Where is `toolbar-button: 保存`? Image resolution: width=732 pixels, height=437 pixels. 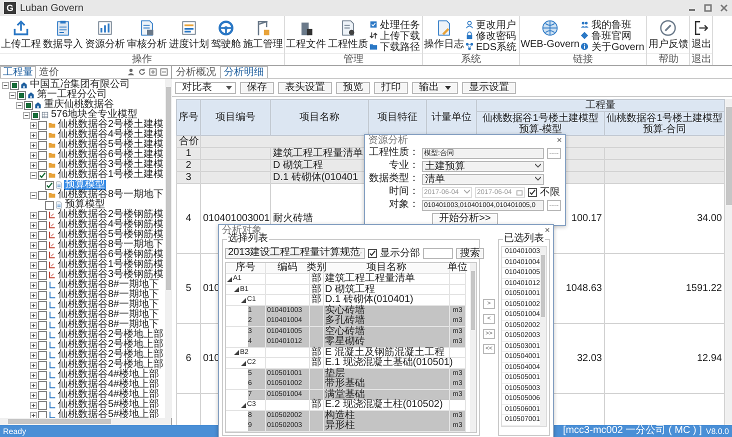 toolbar-button: 保存 is located at coordinates (257, 88).